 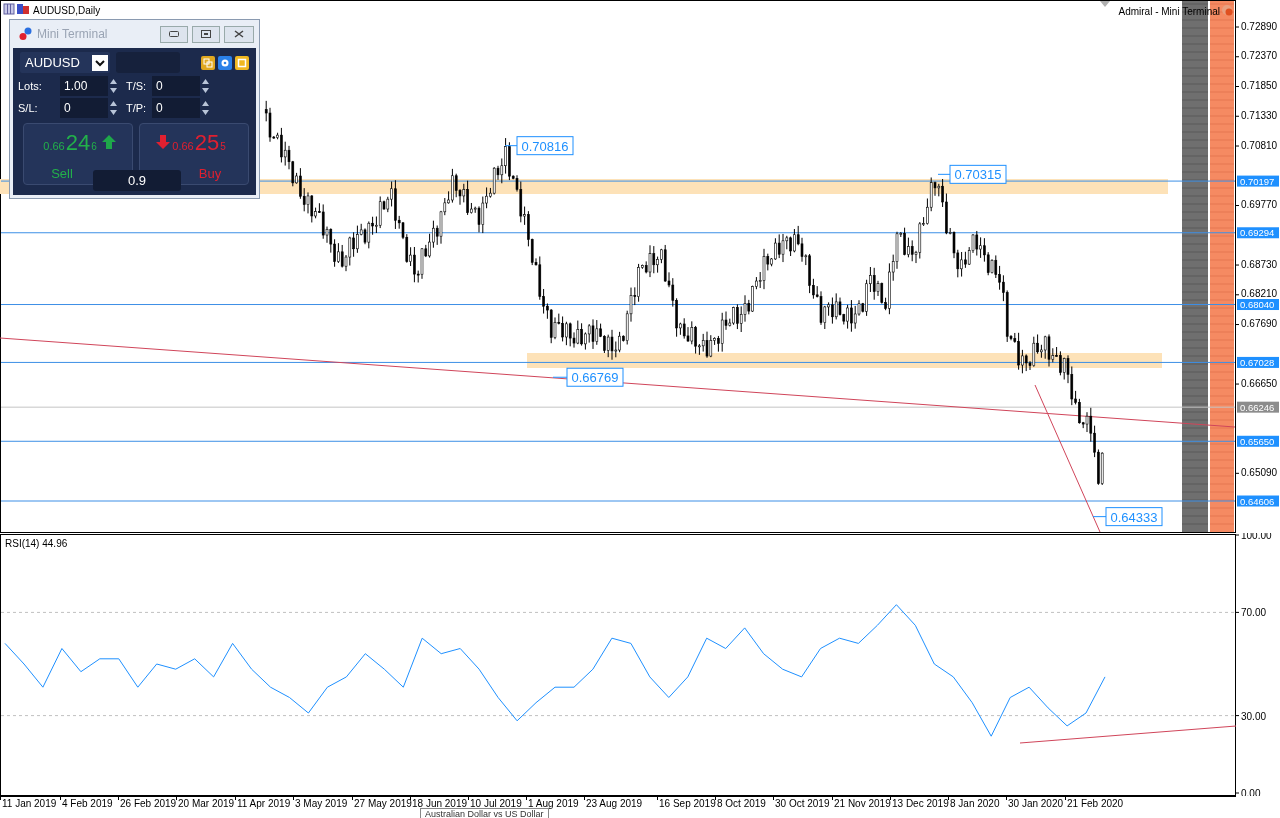 What do you see at coordinates (1227, 10) in the screenshot?
I see `expert-icon` at bounding box center [1227, 10].